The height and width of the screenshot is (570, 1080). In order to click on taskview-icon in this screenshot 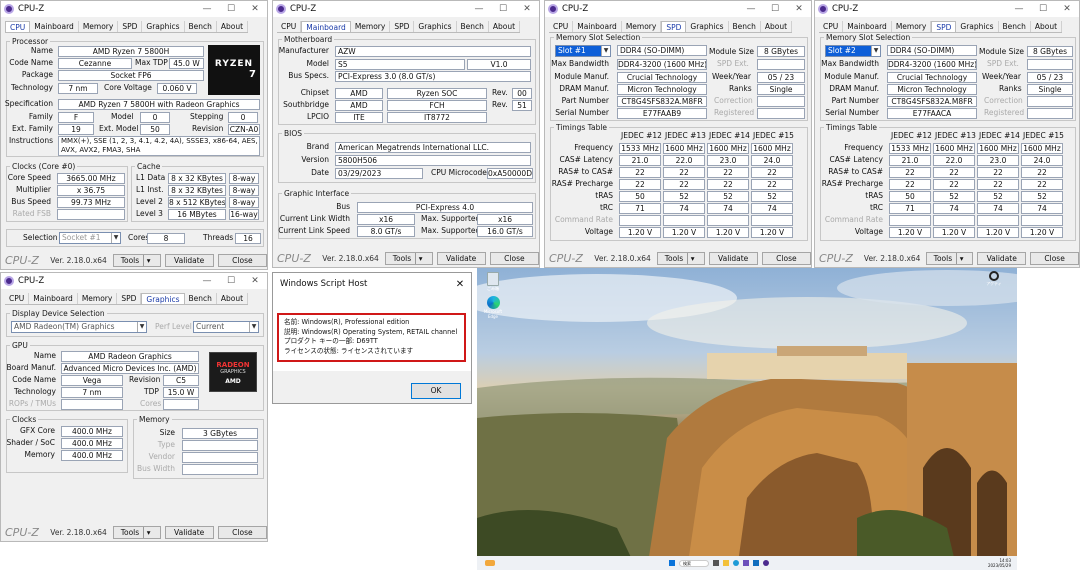, I will do `click(716, 563)`.